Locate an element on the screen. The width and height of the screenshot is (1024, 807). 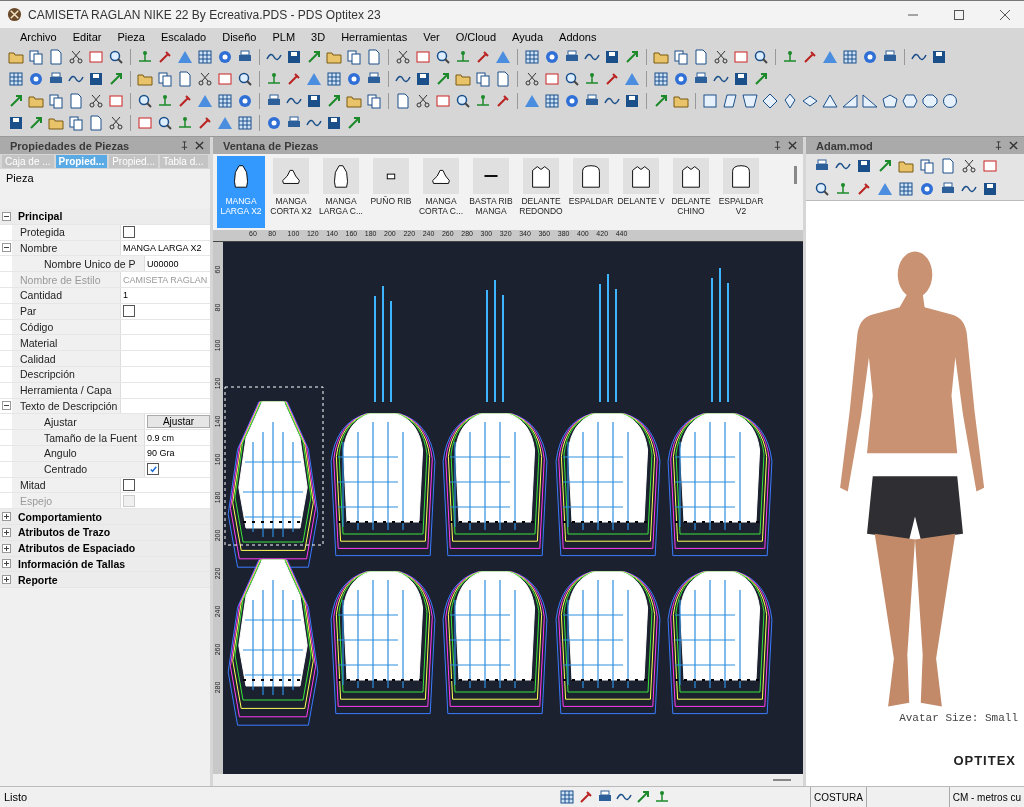
arrow-icon is located at coordinates (16, 101).